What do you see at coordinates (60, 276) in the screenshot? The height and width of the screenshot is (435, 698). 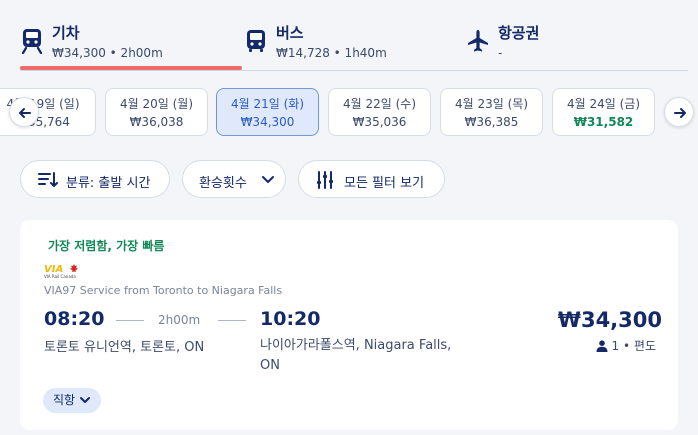 I see `svg-text: VIA Rail Canada` at bounding box center [60, 276].